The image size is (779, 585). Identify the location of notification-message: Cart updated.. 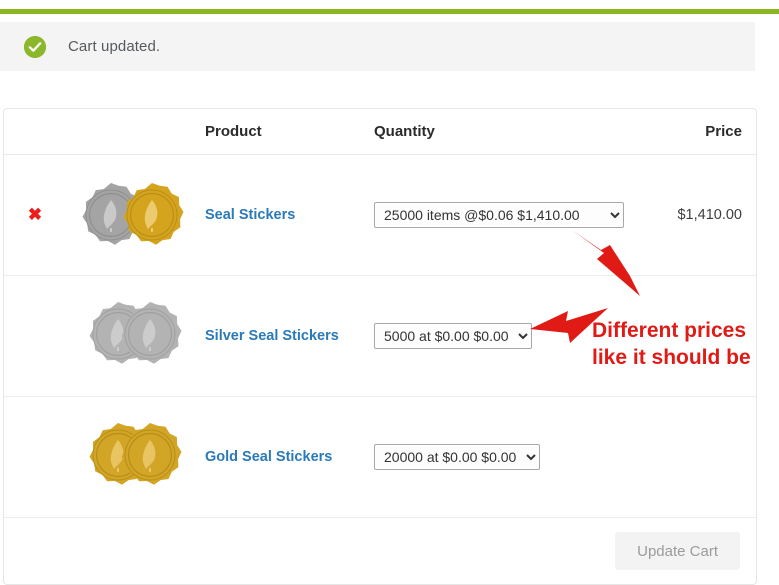
(114, 46).